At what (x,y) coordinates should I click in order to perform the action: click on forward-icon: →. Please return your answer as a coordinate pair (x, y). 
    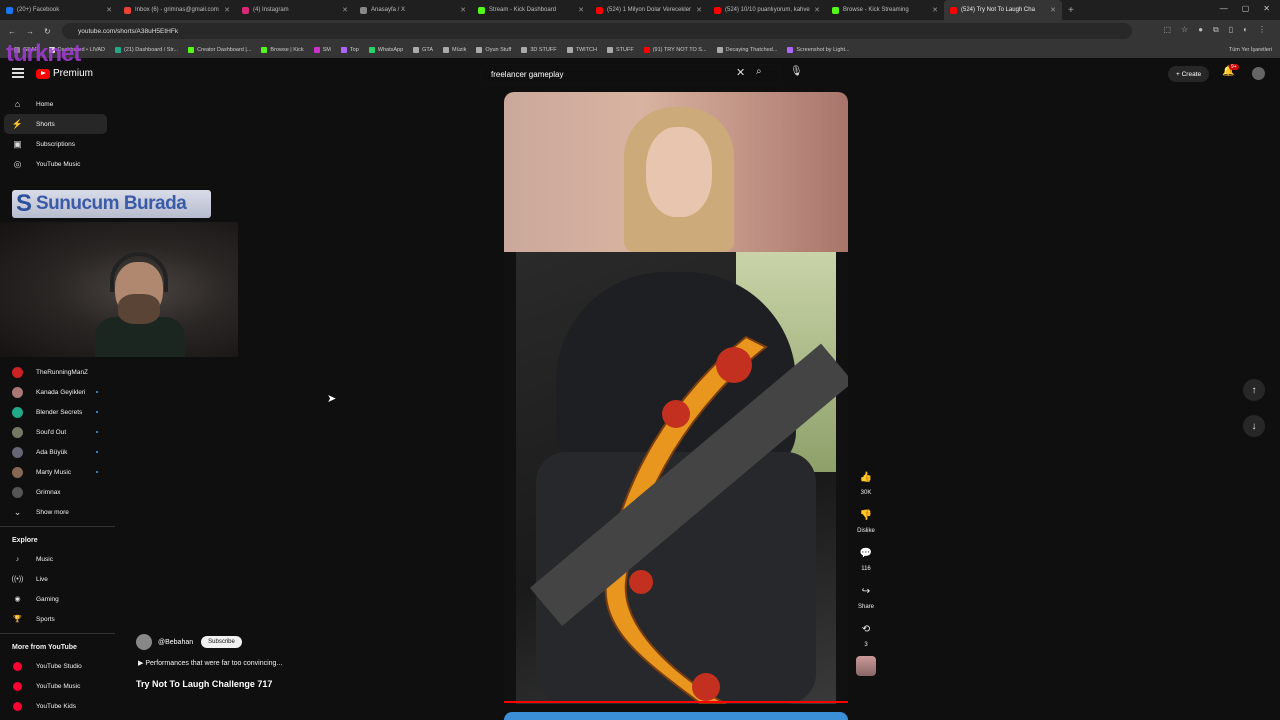
    Looking at the image, I should click on (31, 31).